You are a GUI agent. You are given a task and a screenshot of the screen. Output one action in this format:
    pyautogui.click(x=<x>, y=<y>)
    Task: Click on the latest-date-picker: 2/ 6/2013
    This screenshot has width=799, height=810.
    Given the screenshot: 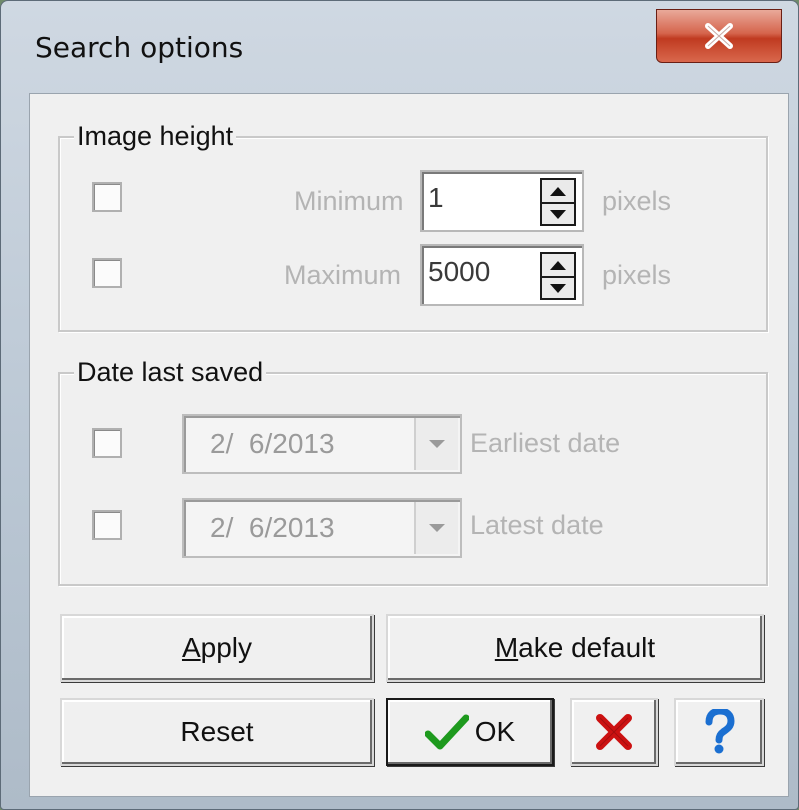 What is the action you would take?
    pyautogui.click(x=322, y=528)
    